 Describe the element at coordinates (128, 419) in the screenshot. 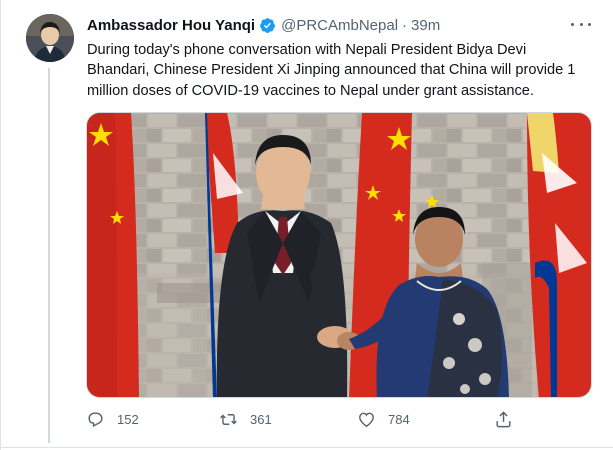

I see `reply-count: 152` at that location.